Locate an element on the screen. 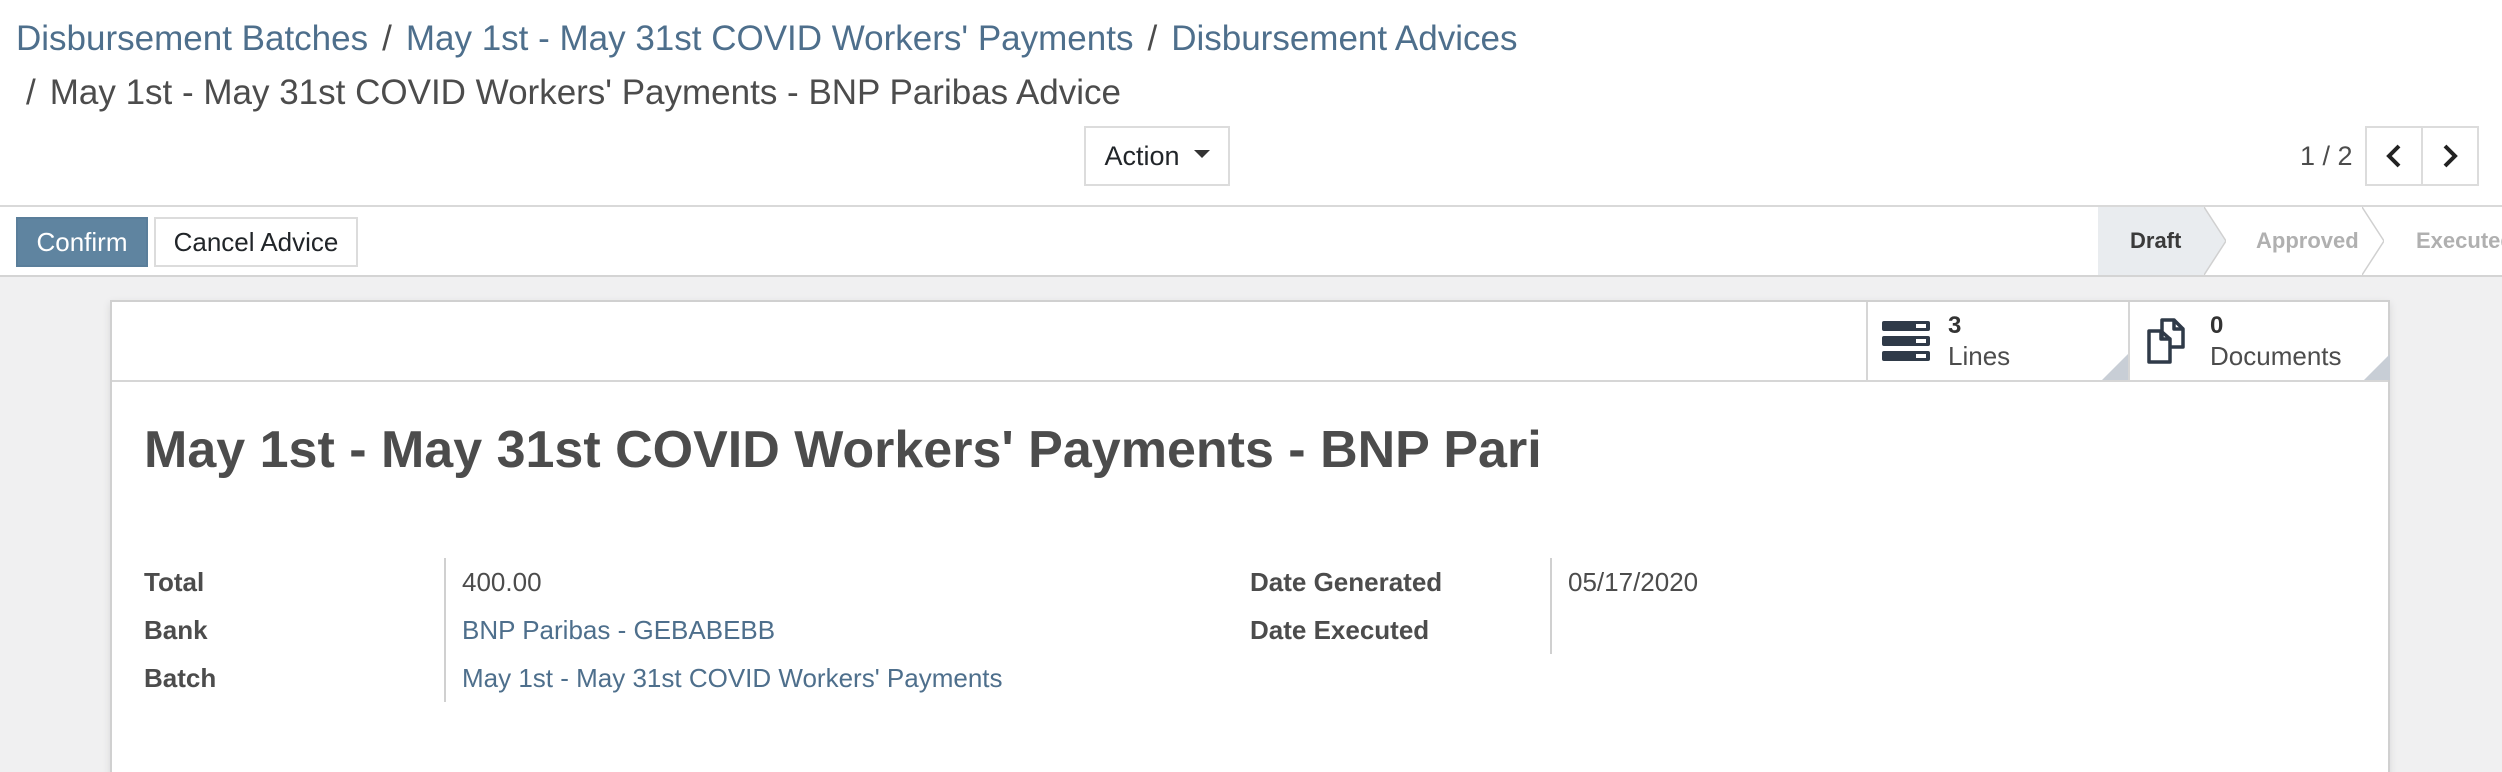 This screenshot has height=772, width=2502. lines-stat-button: 3 Lines is located at coordinates (1997, 341).